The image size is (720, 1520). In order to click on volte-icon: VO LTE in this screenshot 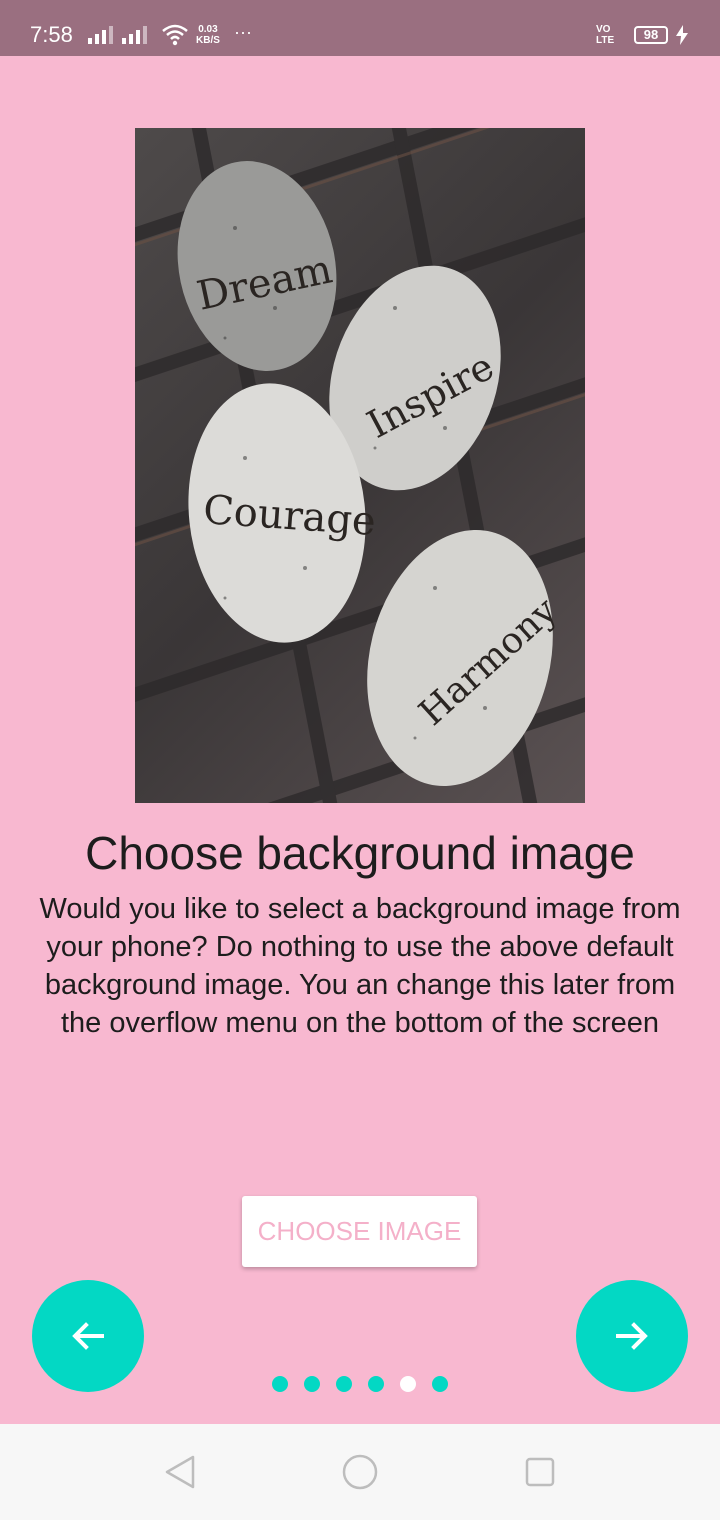, I will do `click(605, 35)`.